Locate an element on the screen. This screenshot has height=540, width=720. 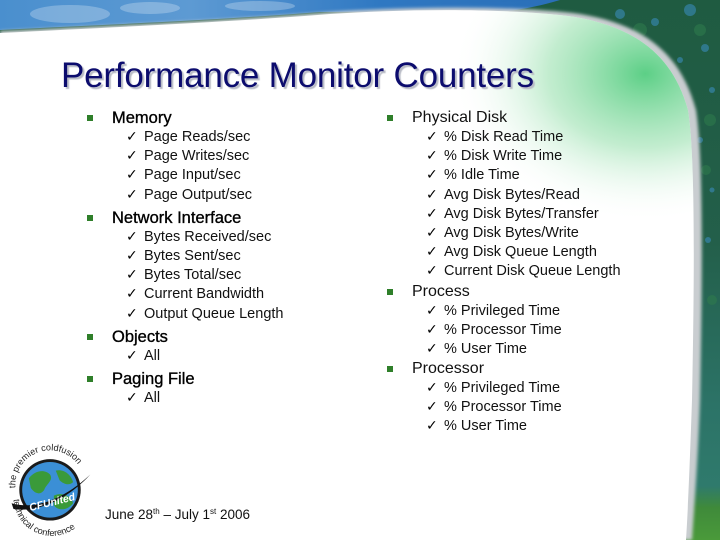
counter-label: Current Disk Queue Length is located at coordinates (532, 271).